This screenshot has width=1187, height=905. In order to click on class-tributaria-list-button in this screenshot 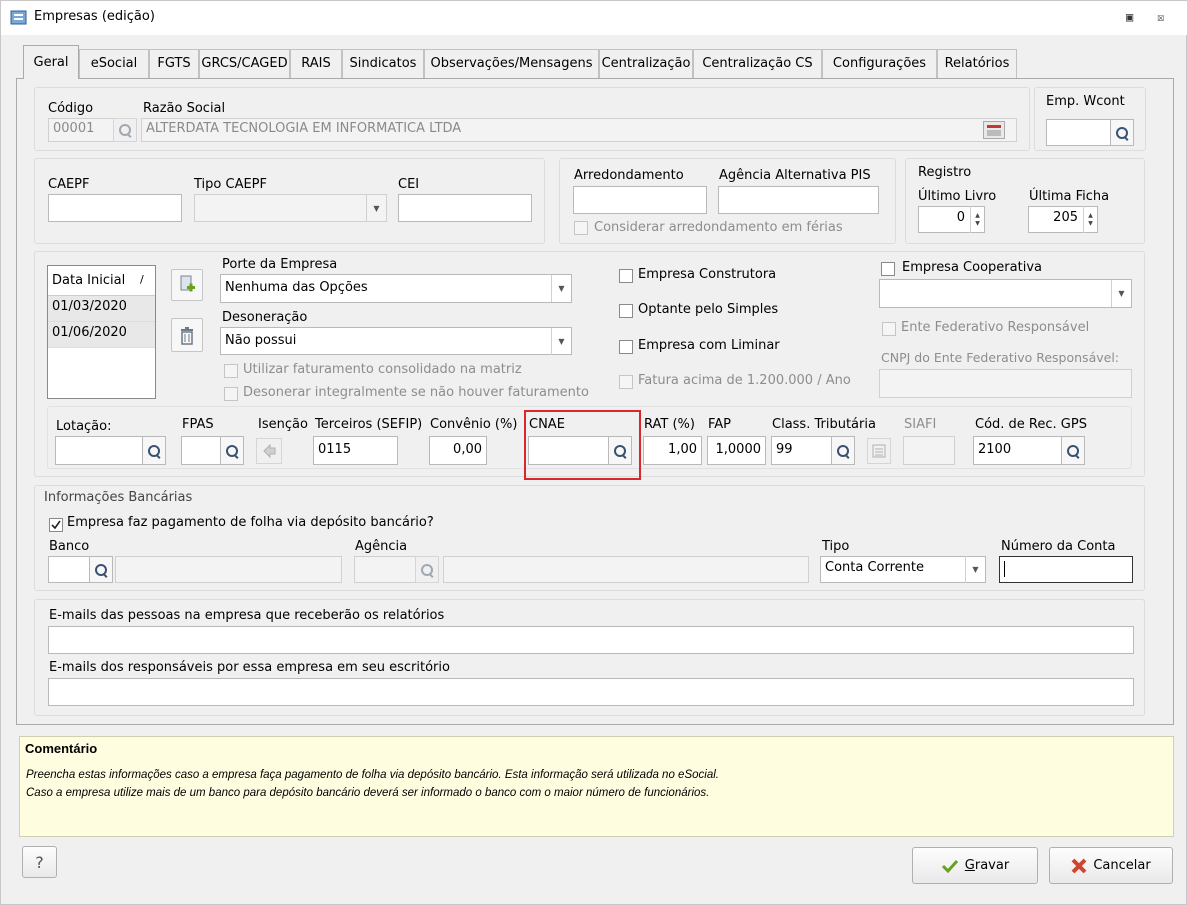, I will do `click(879, 451)`.